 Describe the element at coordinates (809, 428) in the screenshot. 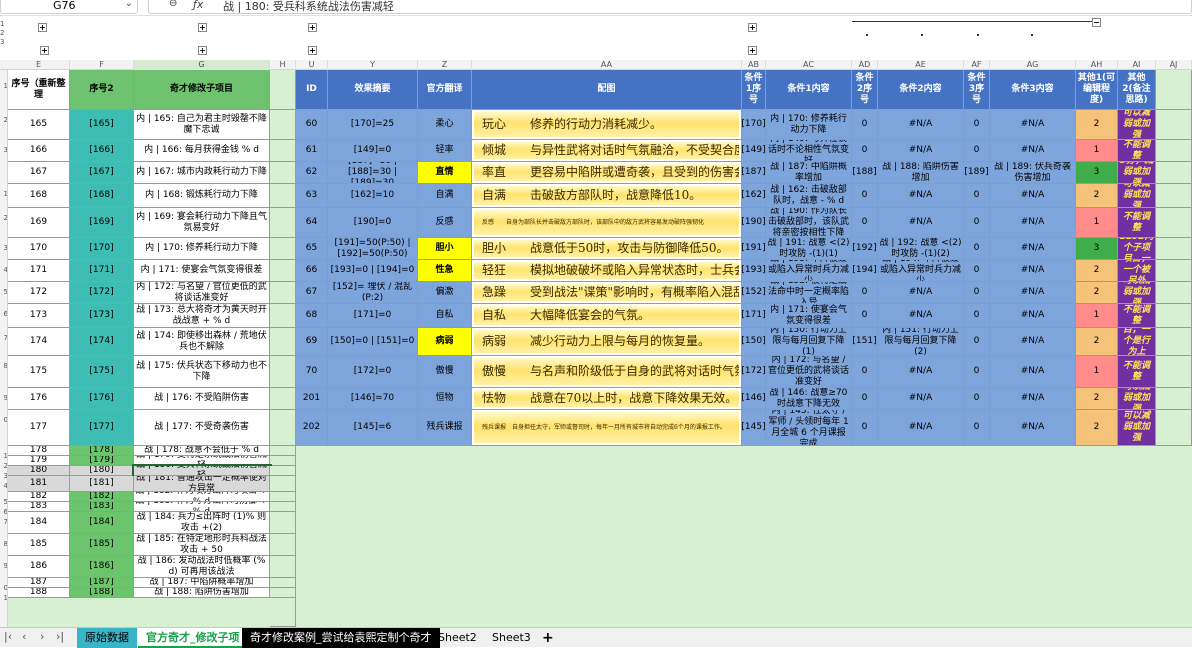

I see `cond1-content: 内 | 145: 任太守 / 军师 / 头领时每年 1 月全城 6 个月课报完成` at that location.